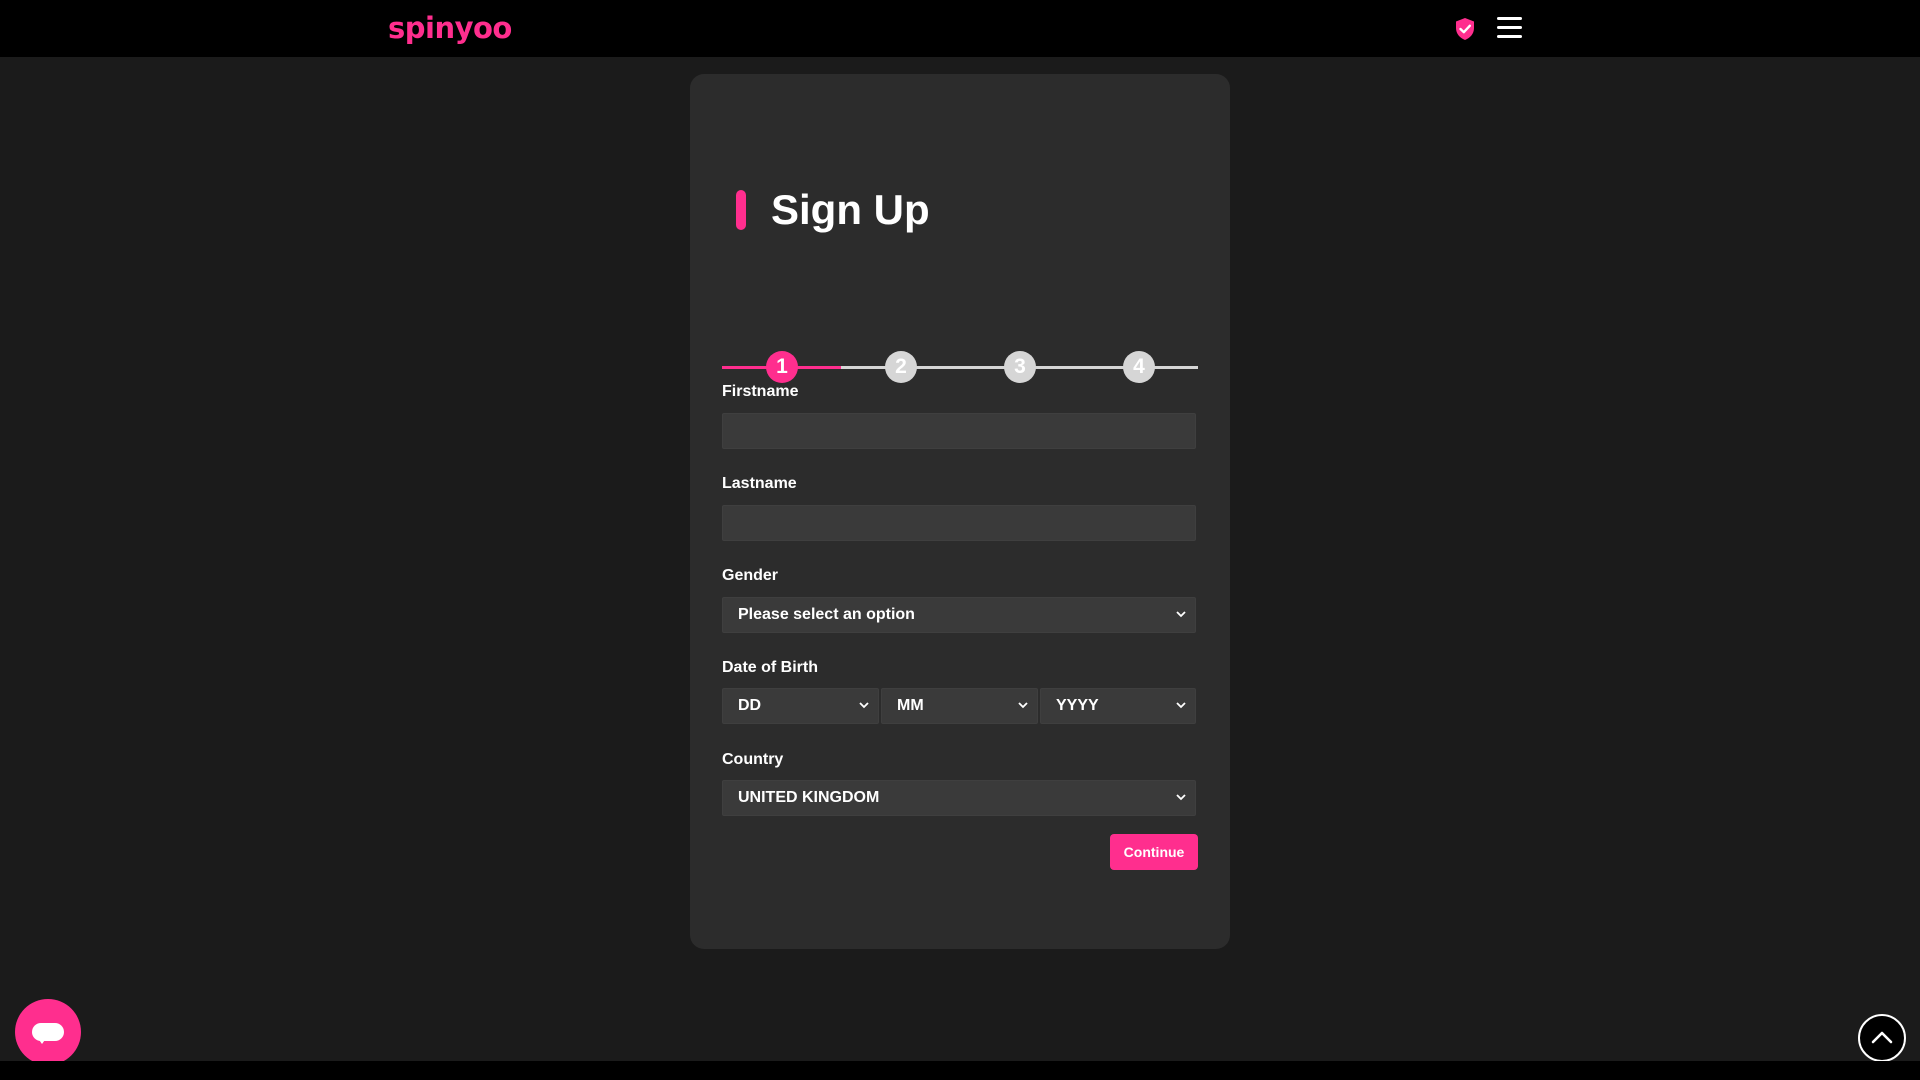 Image resolution: width=1920 pixels, height=1080 pixels. I want to click on dob-month-select: MM, so click(959, 706).